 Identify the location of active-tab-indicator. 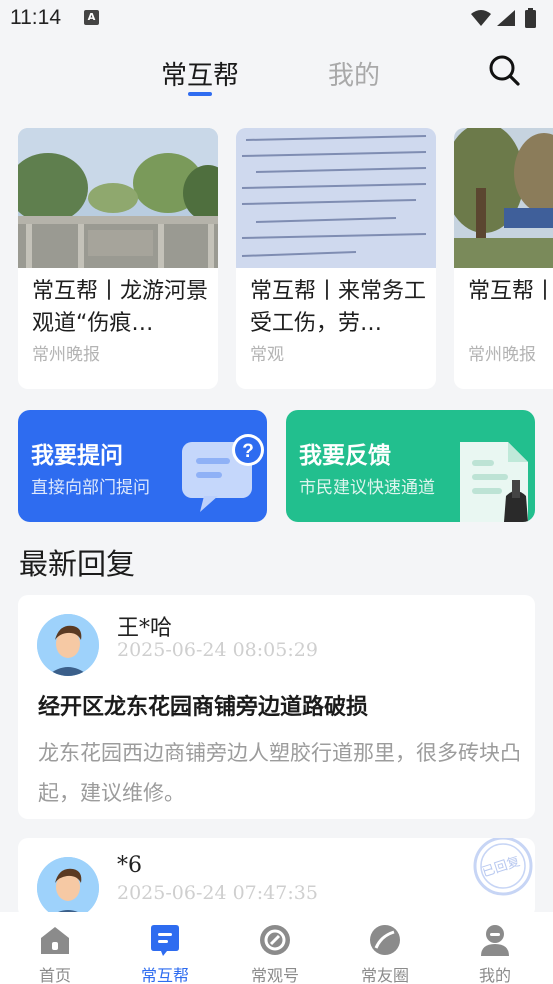
(200, 94).